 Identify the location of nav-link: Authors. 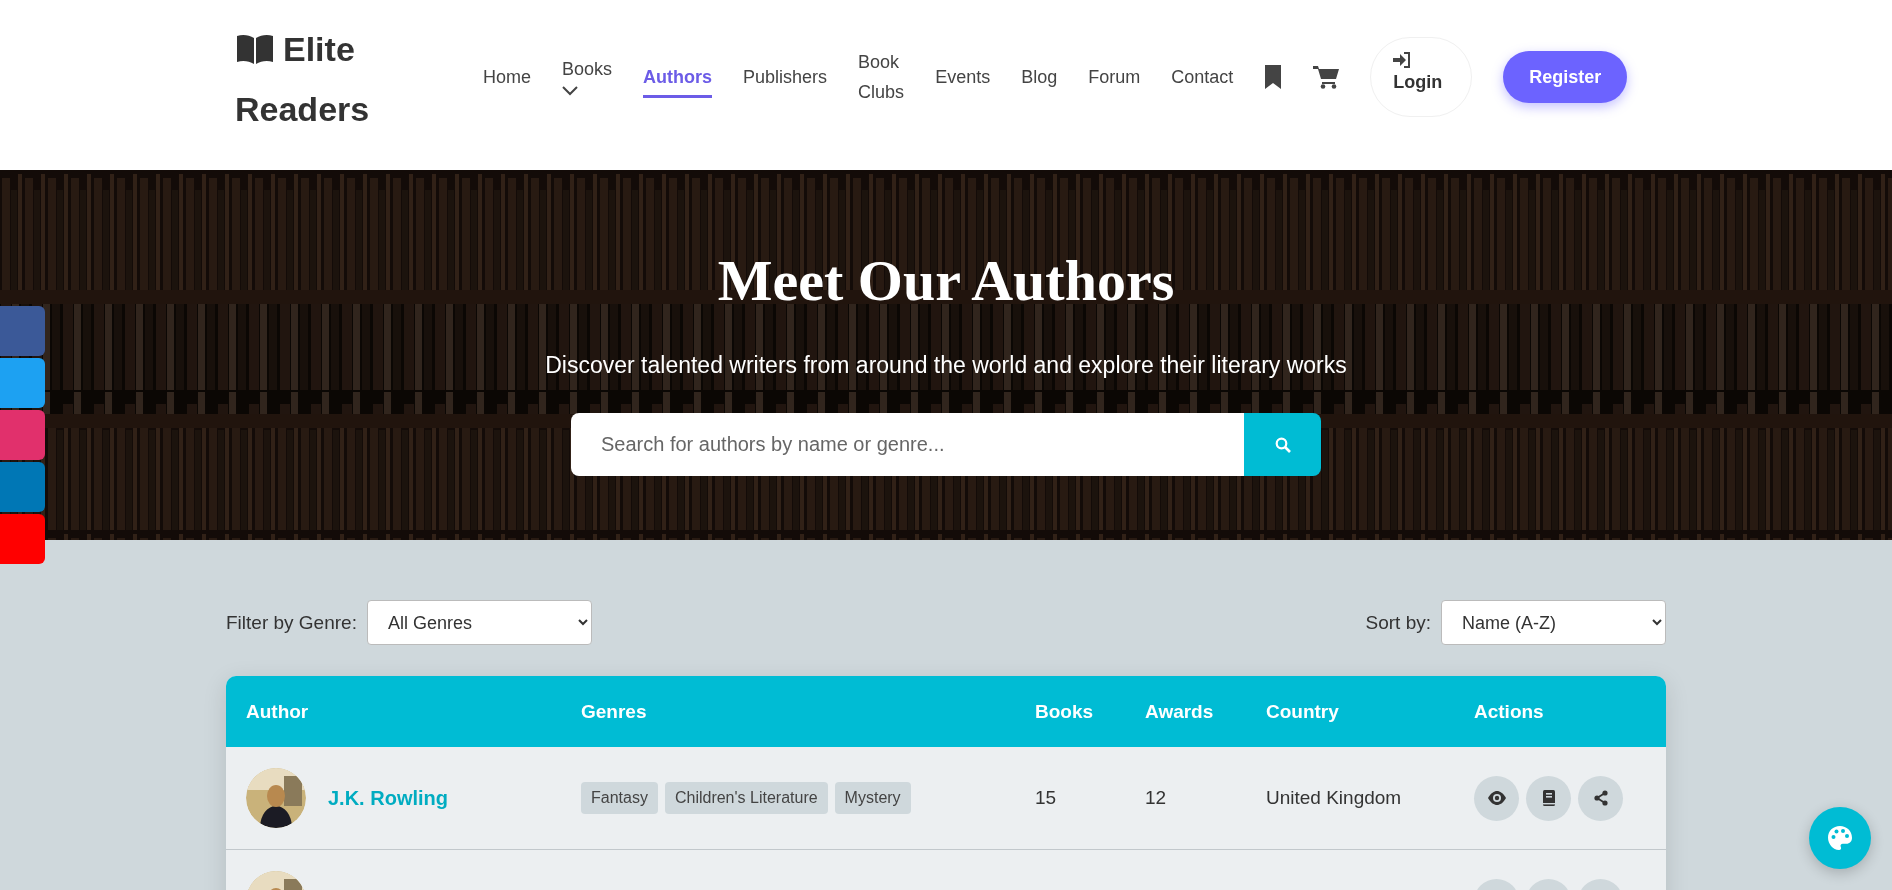
(678, 80).